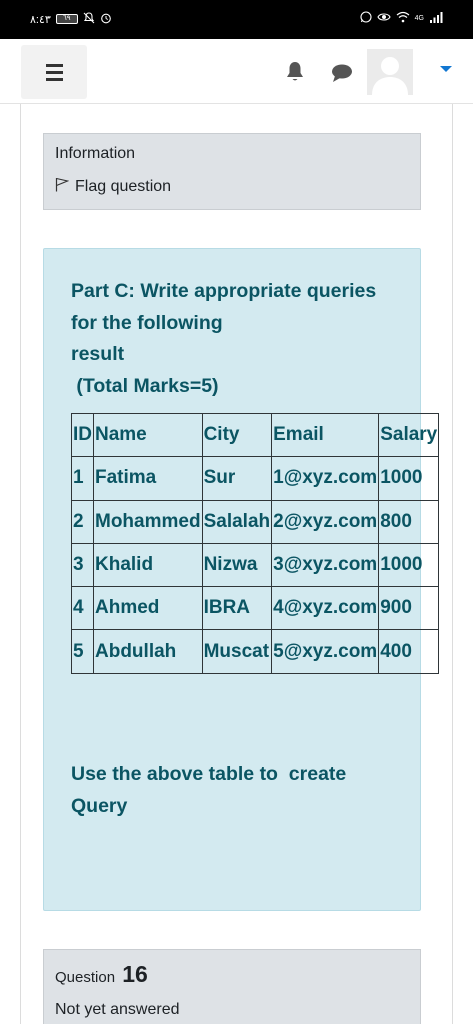  What do you see at coordinates (325, 478) in the screenshot?
I see `table-cell: 1@xyz.com` at bounding box center [325, 478].